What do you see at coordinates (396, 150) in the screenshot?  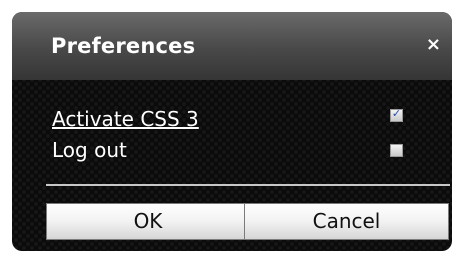 I see `log-out-checkbox` at bounding box center [396, 150].